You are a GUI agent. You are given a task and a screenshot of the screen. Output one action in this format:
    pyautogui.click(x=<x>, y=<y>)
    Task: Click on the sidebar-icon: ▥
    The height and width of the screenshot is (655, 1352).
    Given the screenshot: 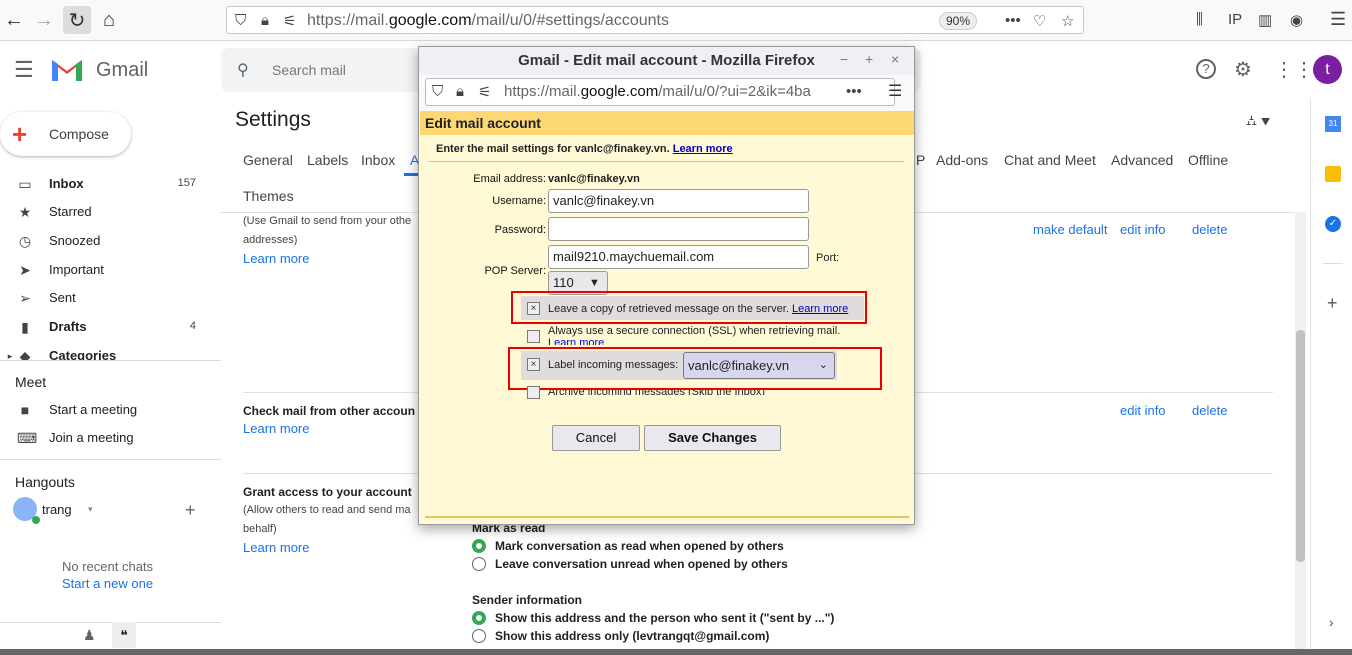 What is the action you would take?
    pyautogui.click(x=1265, y=20)
    